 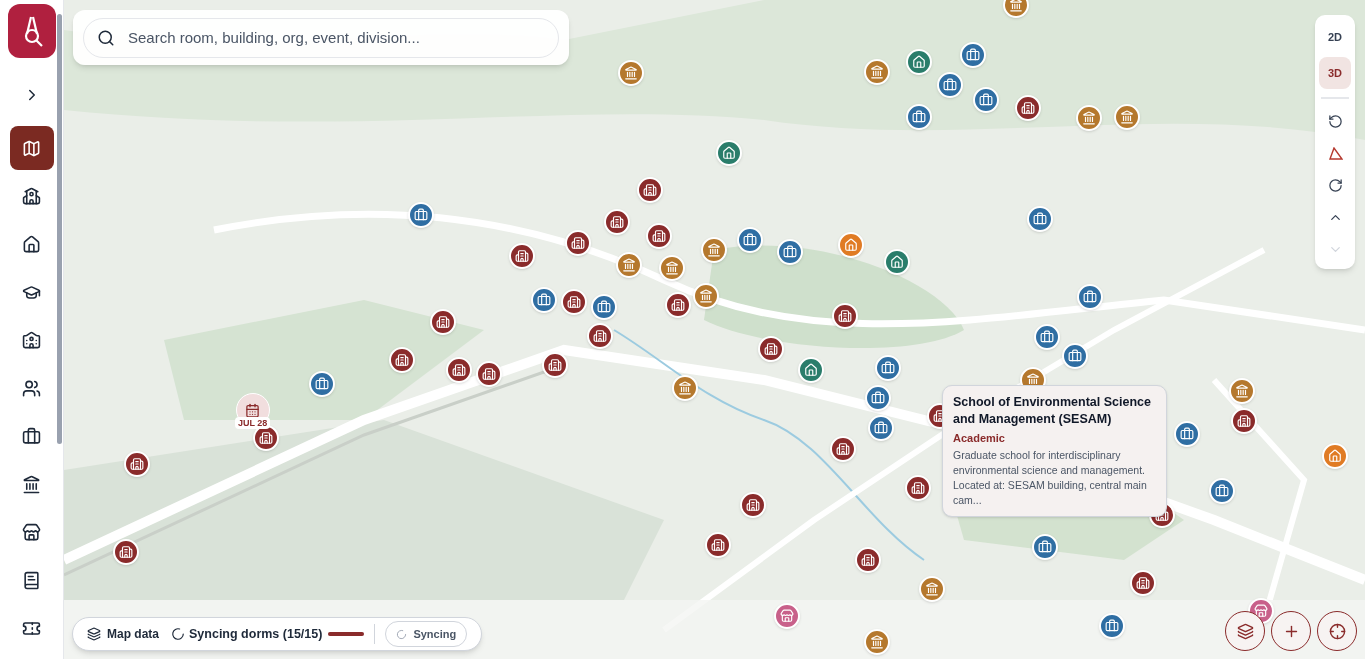 What do you see at coordinates (1335, 37) in the screenshot?
I see `view-toggle: 2D` at bounding box center [1335, 37].